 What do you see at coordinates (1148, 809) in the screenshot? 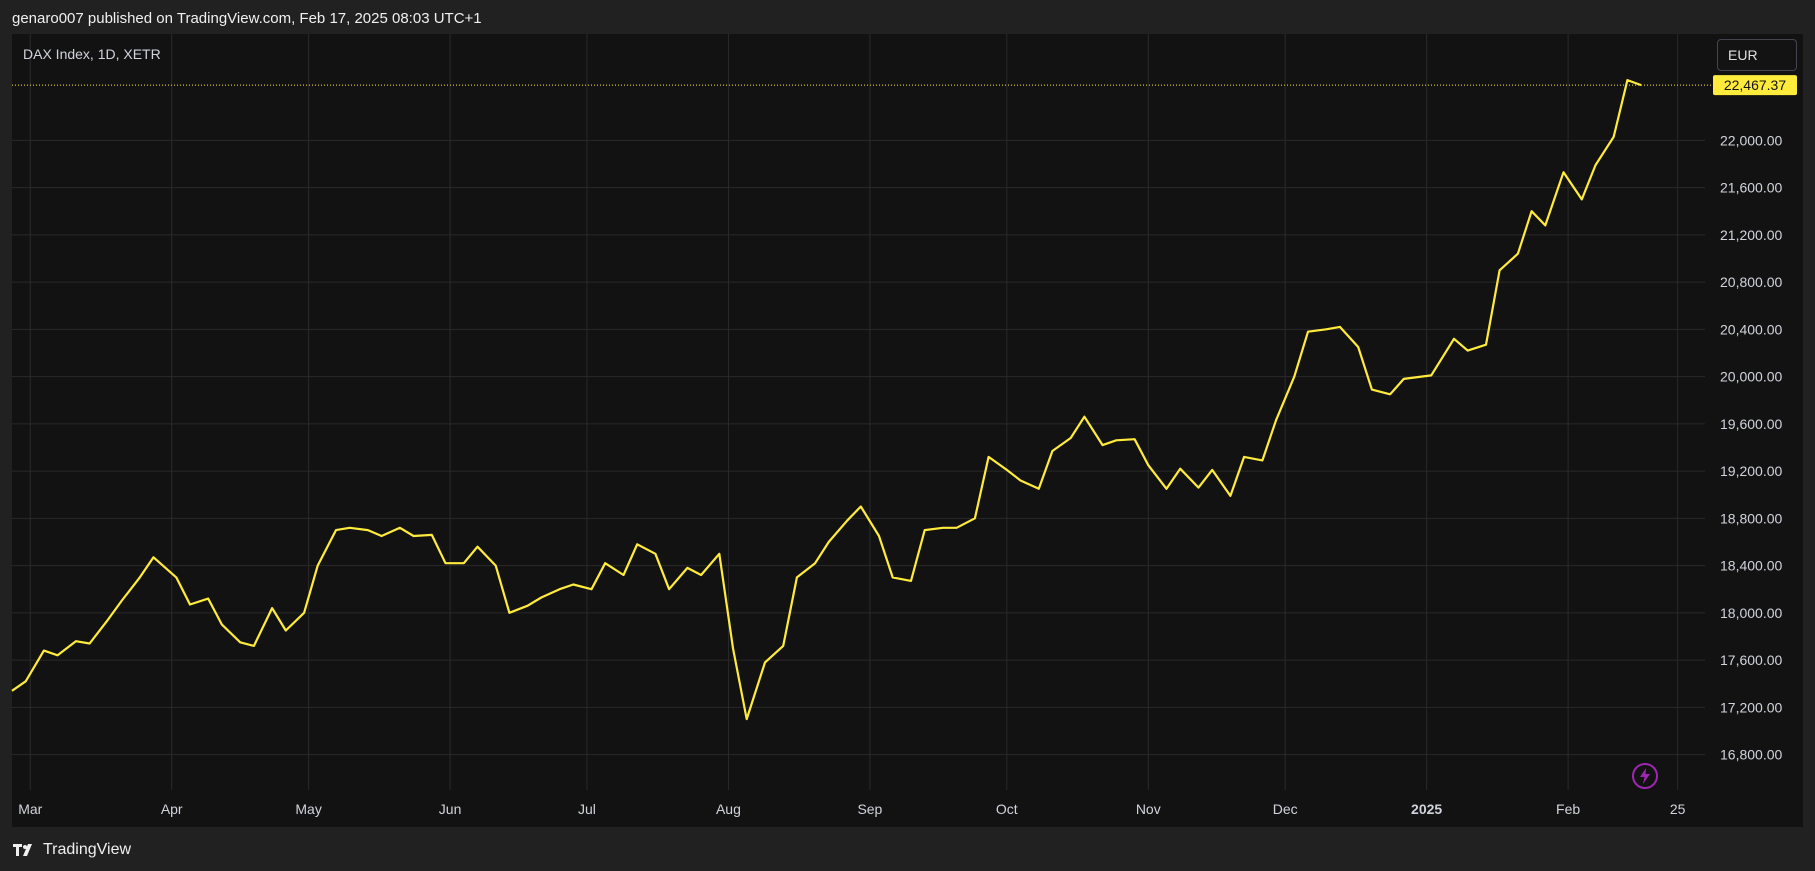
I see `x-tick-label: Nov` at bounding box center [1148, 809].